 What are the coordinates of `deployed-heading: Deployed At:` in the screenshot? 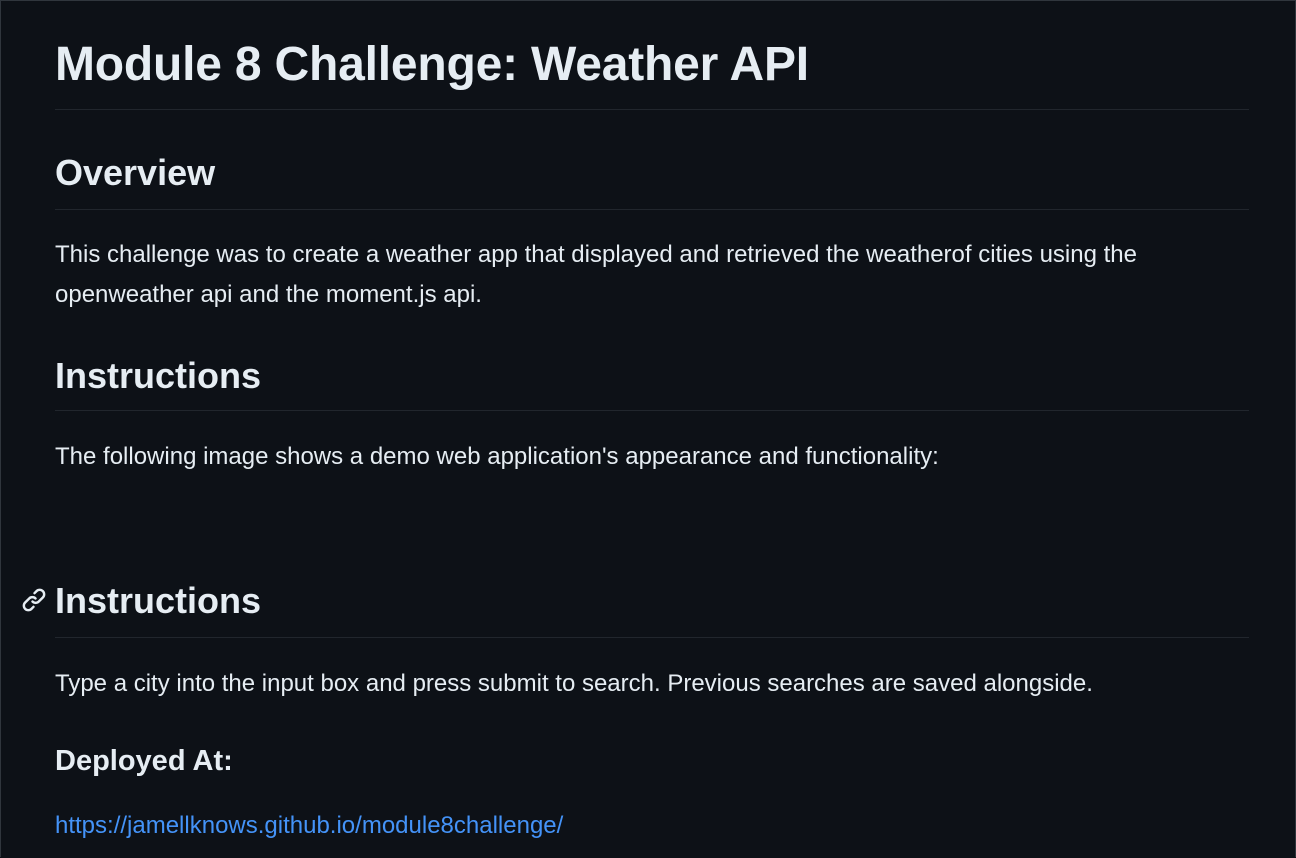 It's located at (144, 761).